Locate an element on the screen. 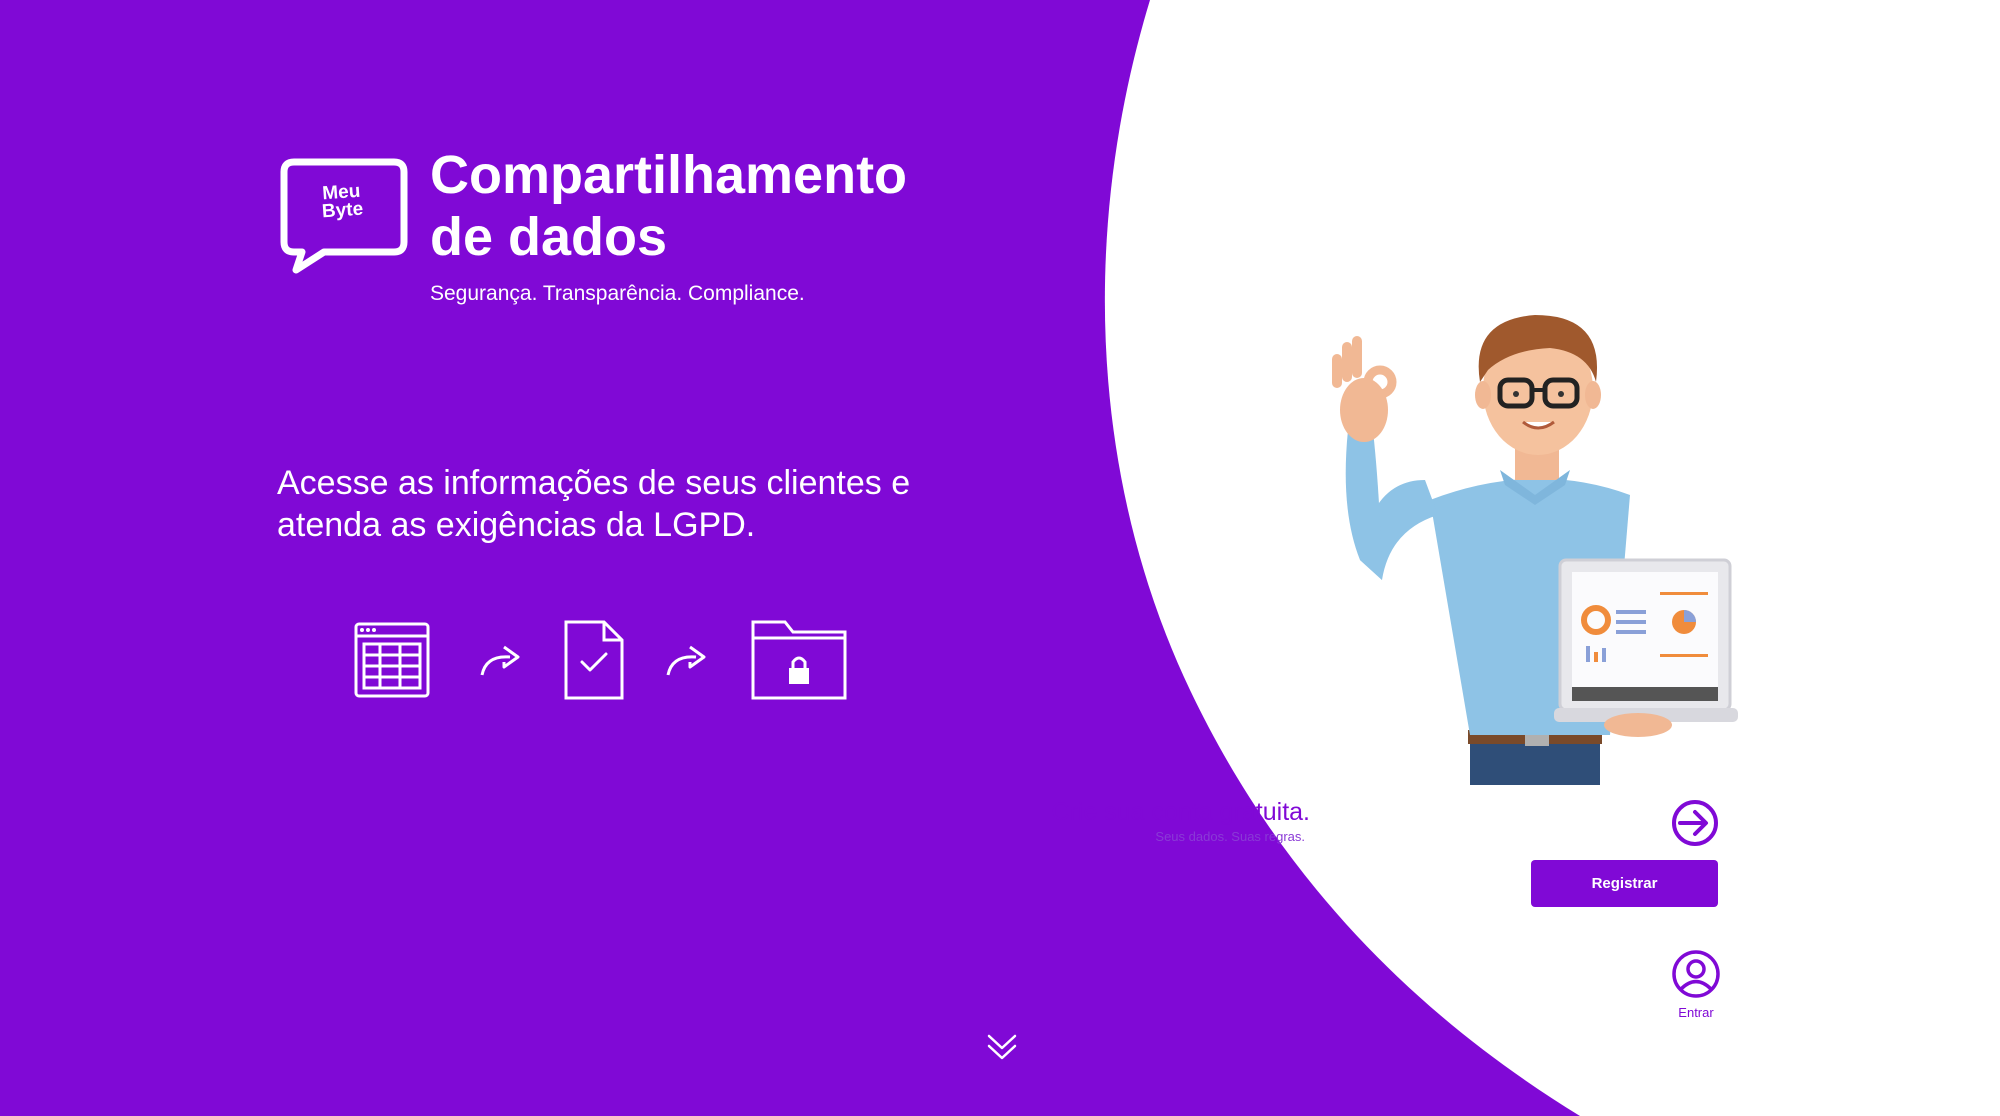 This screenshot has height=1116, width=2000. signup-headline: Crie sua conta gratuita. is located at coordinates (1180, 812).